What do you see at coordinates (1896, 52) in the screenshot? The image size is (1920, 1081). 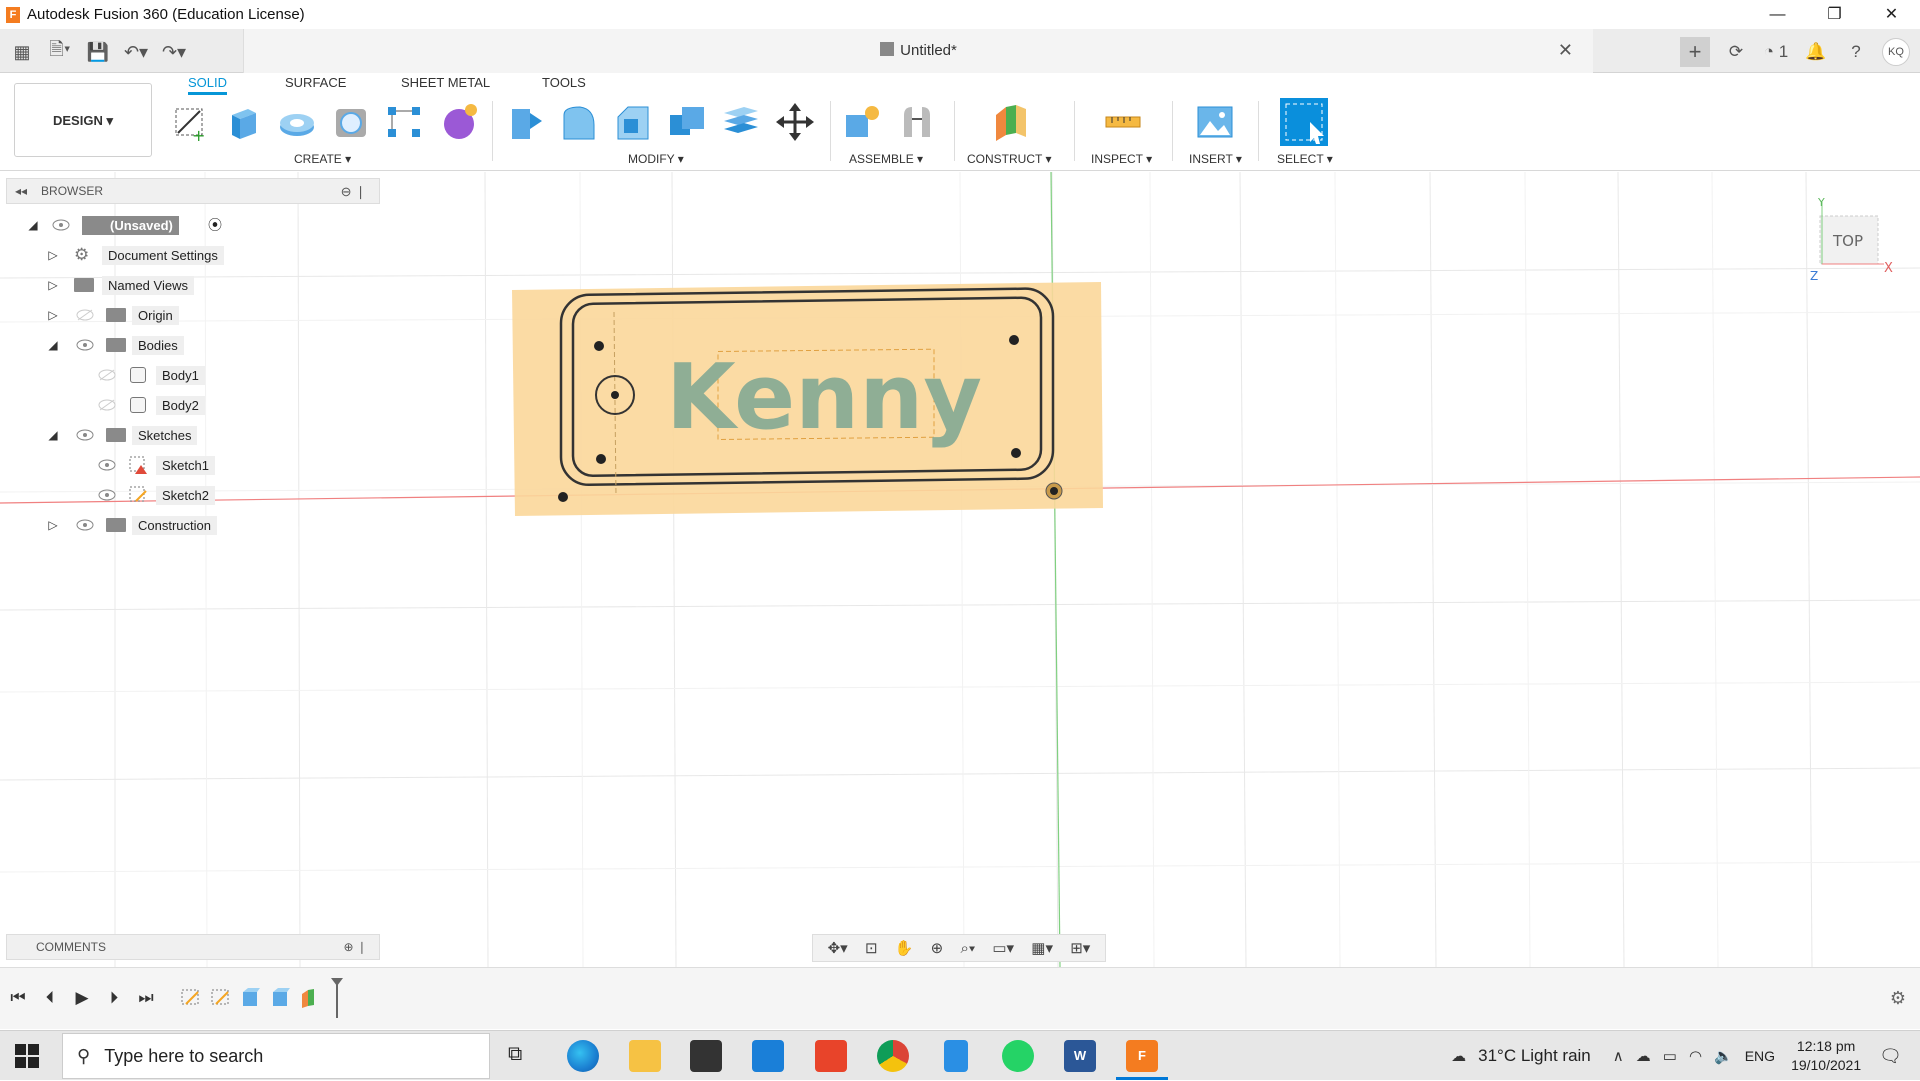 I see `user-avatar: KQ` at bounding box center [1896, 52].